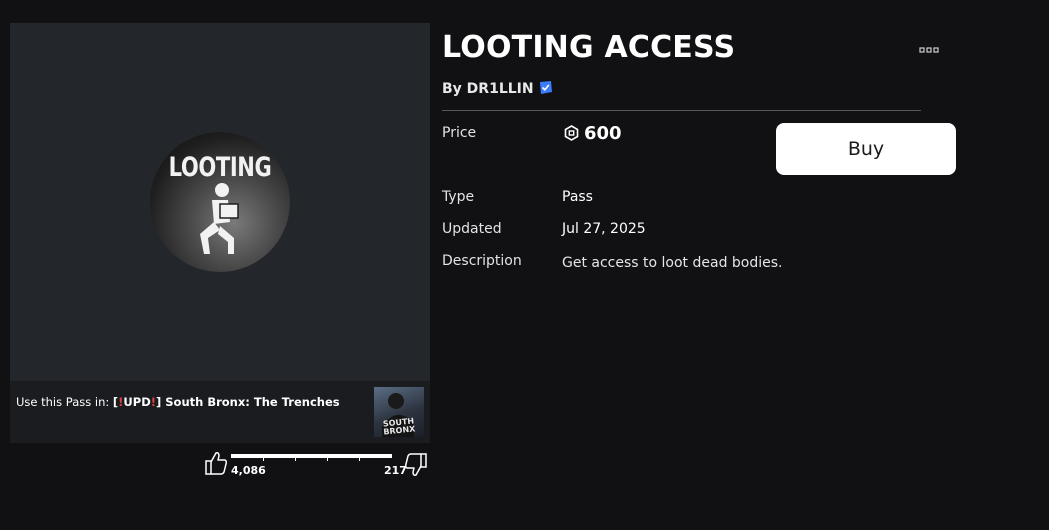 This screenshot has width=1049, height=530. What do you see at coordinates (603, 133) in the screenshot?
I see `price-amount: 600` at bounding box center [603, 133].